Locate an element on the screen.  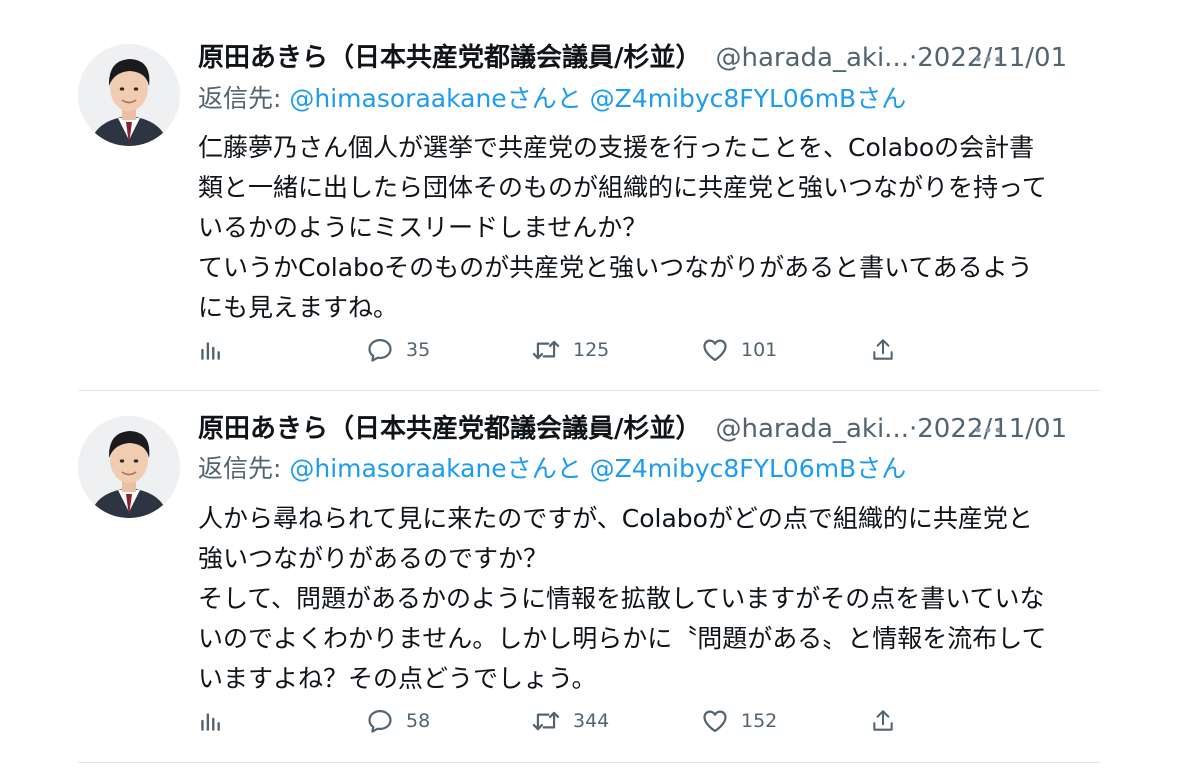
retweet-count: 125 is located at coordinates (591, 350).